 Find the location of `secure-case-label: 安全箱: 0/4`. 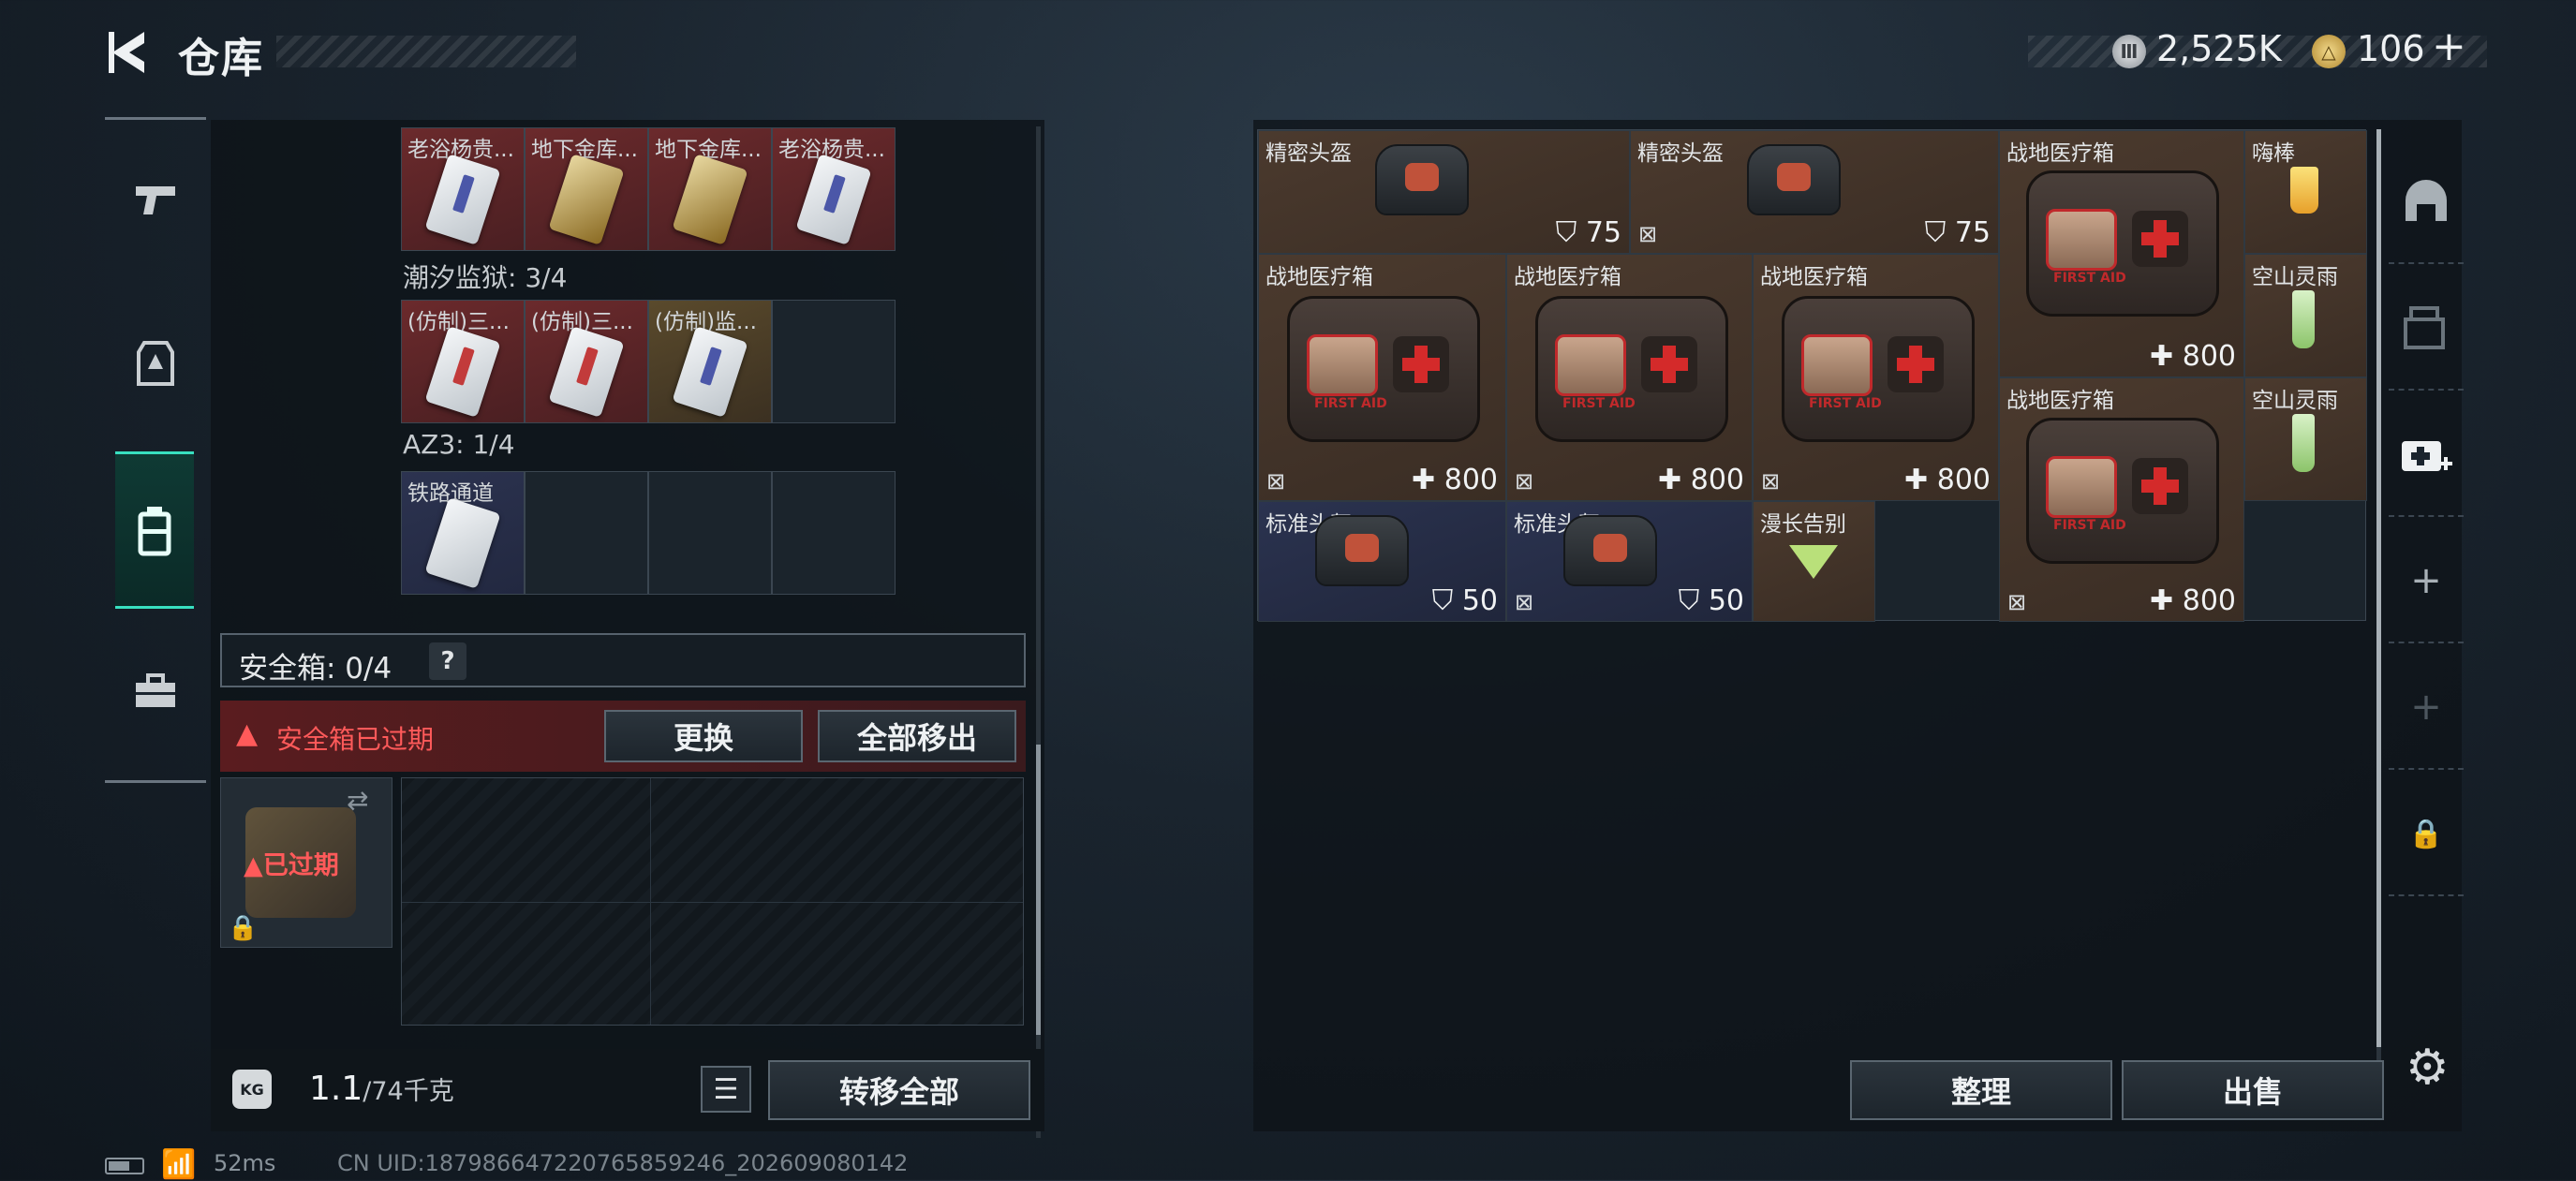

secure-case-label: 安全箱: 0/4 is located at coordinates (315, 669).